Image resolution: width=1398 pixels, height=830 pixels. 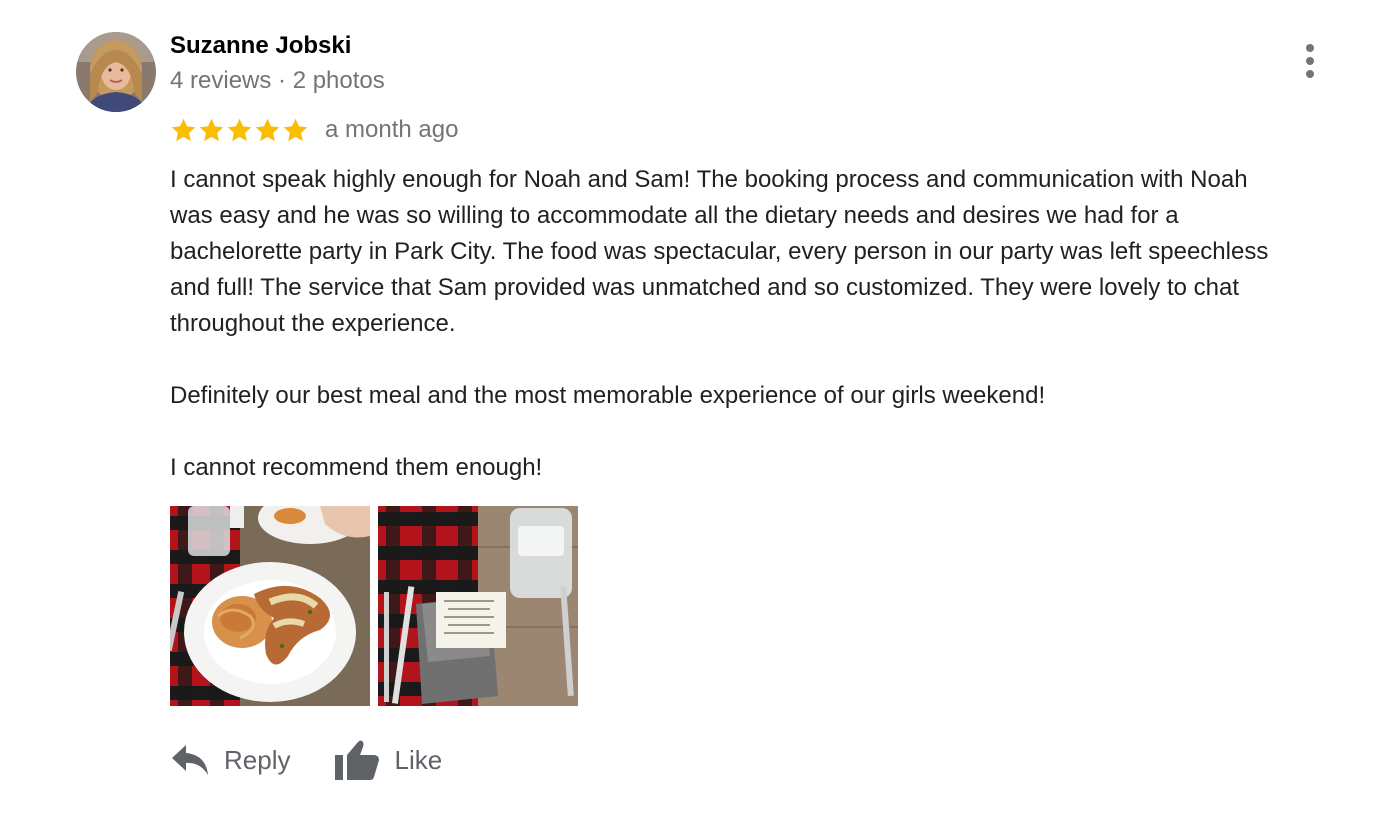 I want to click on review-photo-pasta-plate, so click(x=270, y=606).